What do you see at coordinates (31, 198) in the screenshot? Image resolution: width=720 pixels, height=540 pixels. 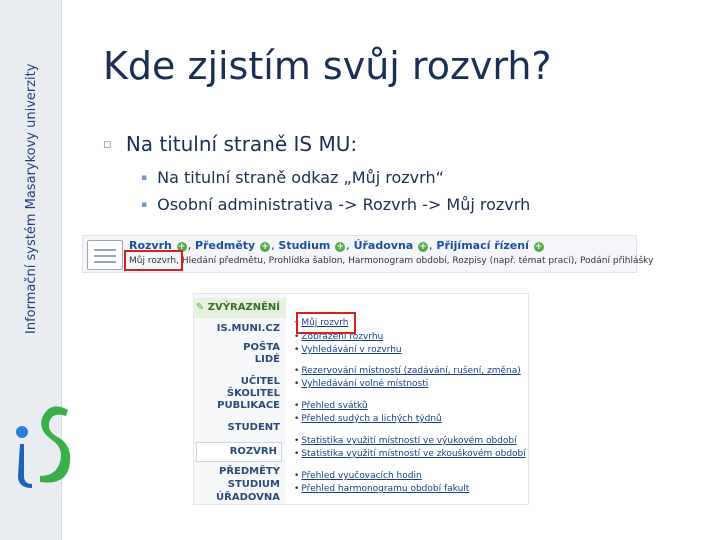 I see `sidebar-vertical-title: Informační systém Masarykovy univerzity` at bounding box center [31, 198].